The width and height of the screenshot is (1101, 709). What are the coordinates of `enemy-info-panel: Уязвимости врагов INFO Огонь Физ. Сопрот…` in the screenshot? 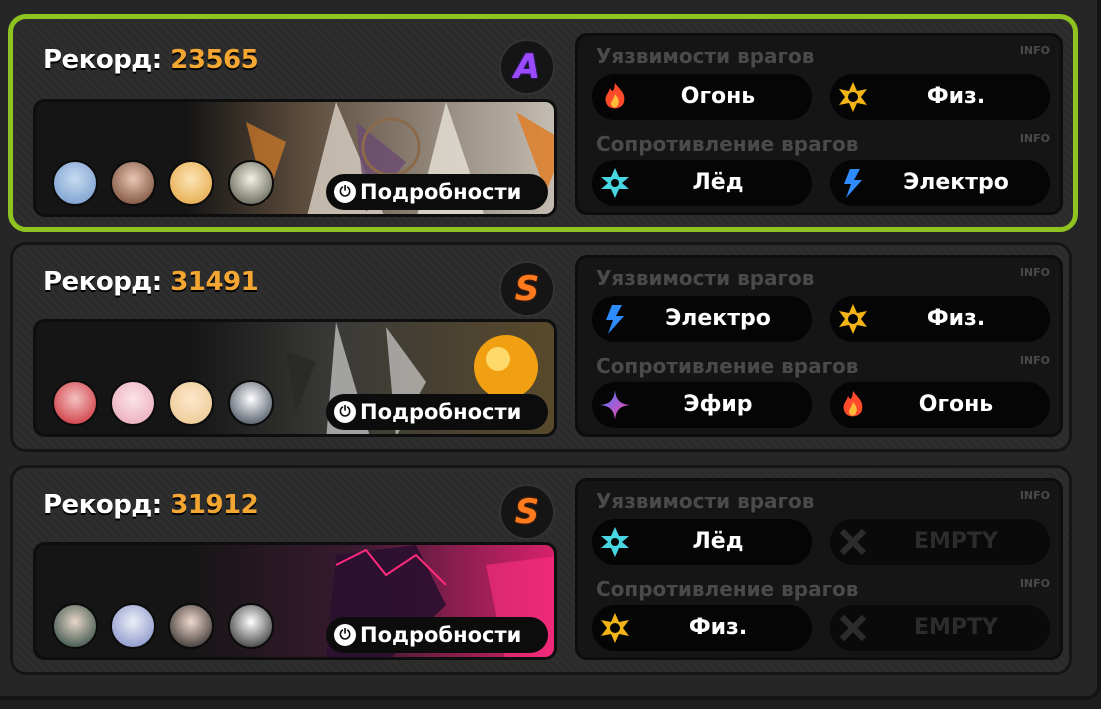 It's located at (819, 124).